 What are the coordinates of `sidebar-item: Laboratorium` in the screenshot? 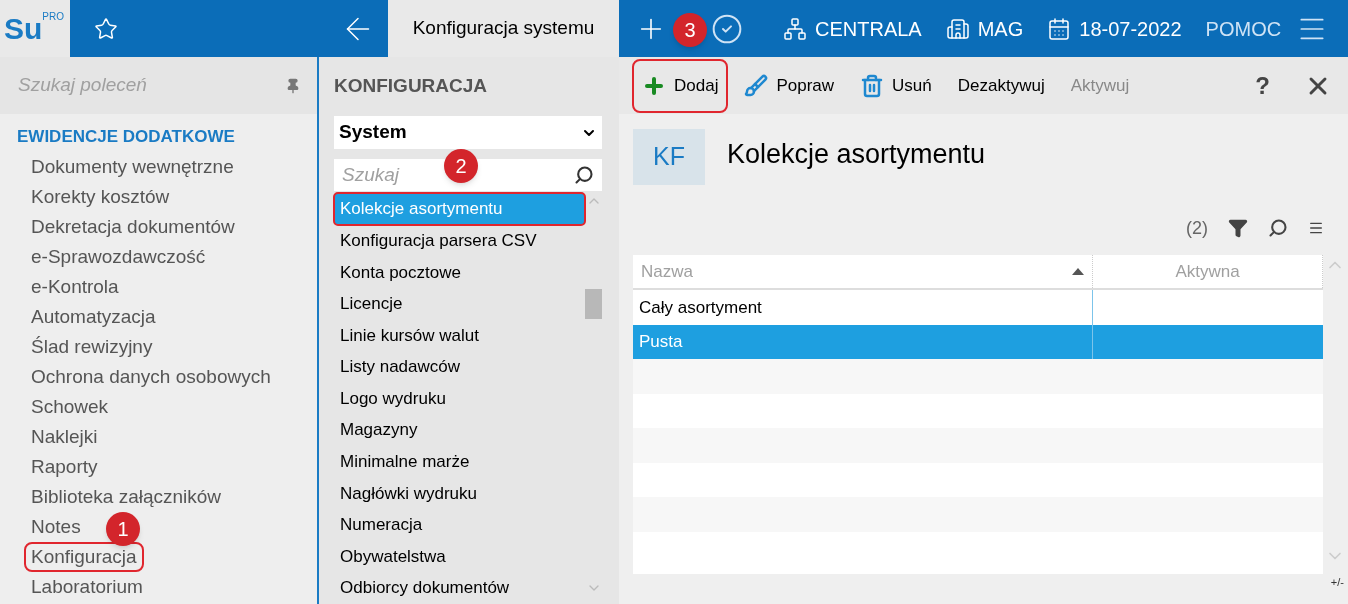 It's located at (87, 587).